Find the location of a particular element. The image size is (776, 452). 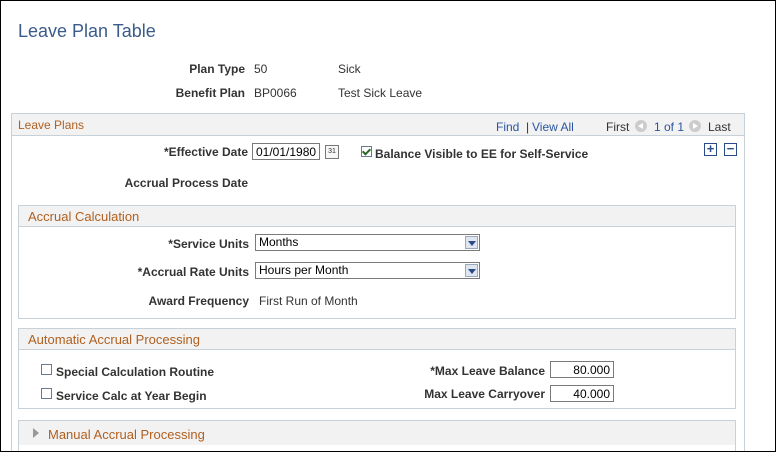

add-row-button: + is located at coordinates (710, 149).